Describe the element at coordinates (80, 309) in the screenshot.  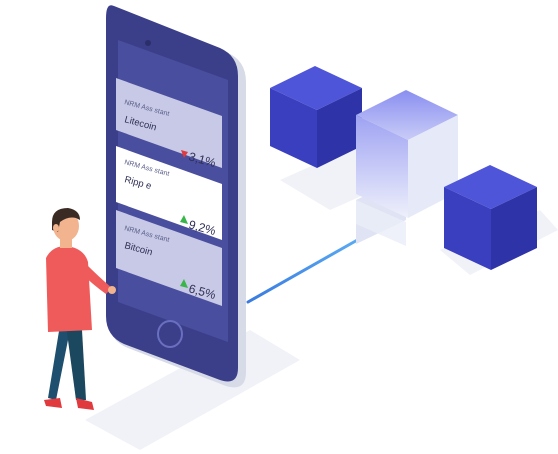
I see `person` at that location.